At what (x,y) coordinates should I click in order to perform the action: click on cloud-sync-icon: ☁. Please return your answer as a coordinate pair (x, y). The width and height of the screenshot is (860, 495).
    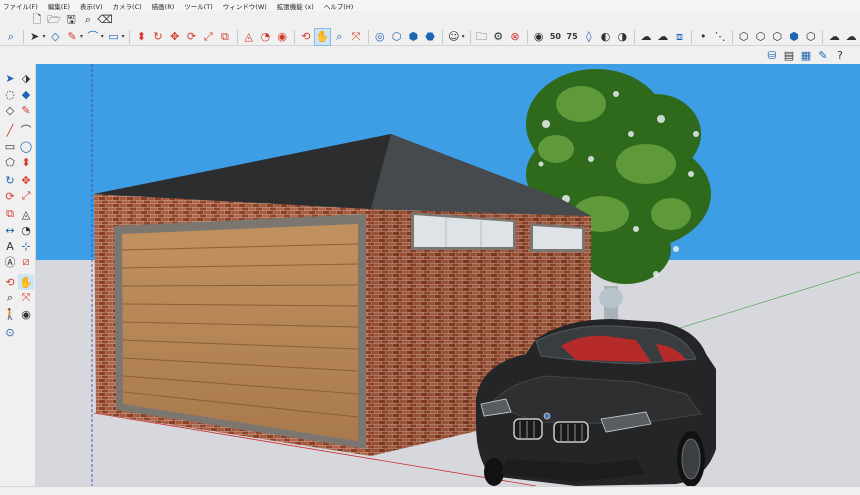
    Looking at the image, I should click on (851, 37).